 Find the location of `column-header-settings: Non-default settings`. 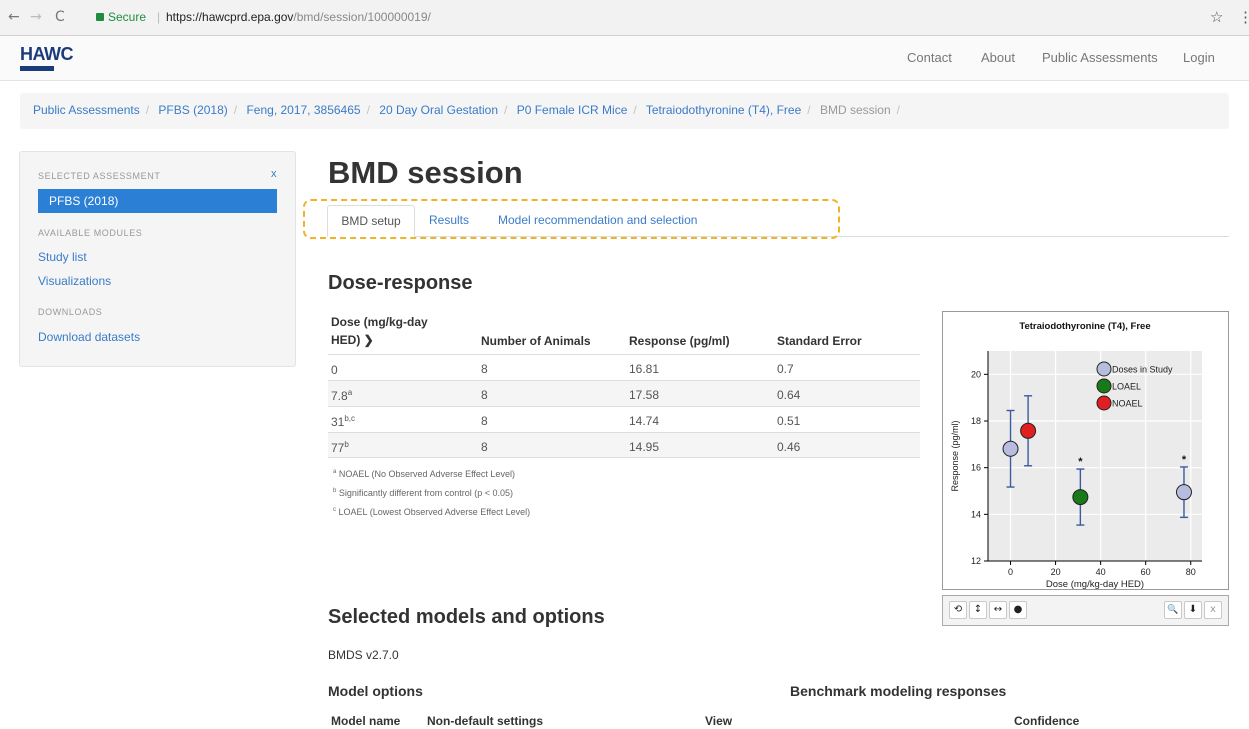

column-header-settings: Non-default settings is located at coordinates (485, 721).